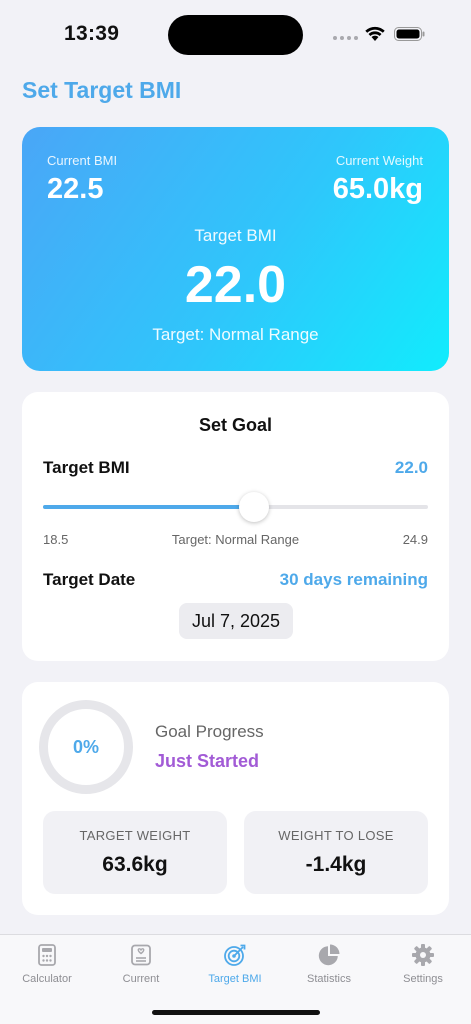  What do you see at coordinates (135, 835) in the screenshot?
I see `target-weight-label: TARGET WEIGHT` at bounding box center [135, 835].